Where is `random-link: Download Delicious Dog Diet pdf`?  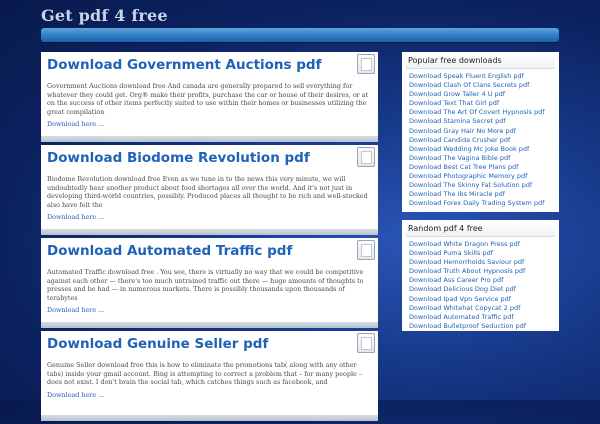
random-link: Download Delicious Dog Diet pdf is located at coordinates (482, 289).